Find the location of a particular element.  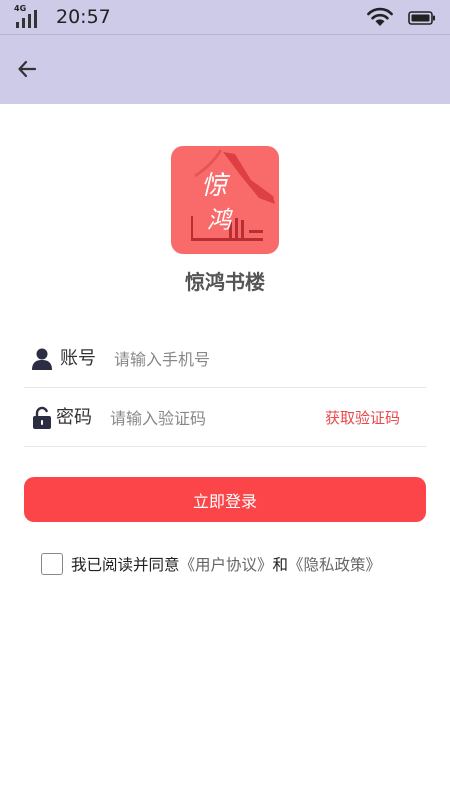

user-agreement-link: 《用户协议》 is located at coordinates (226, 564).